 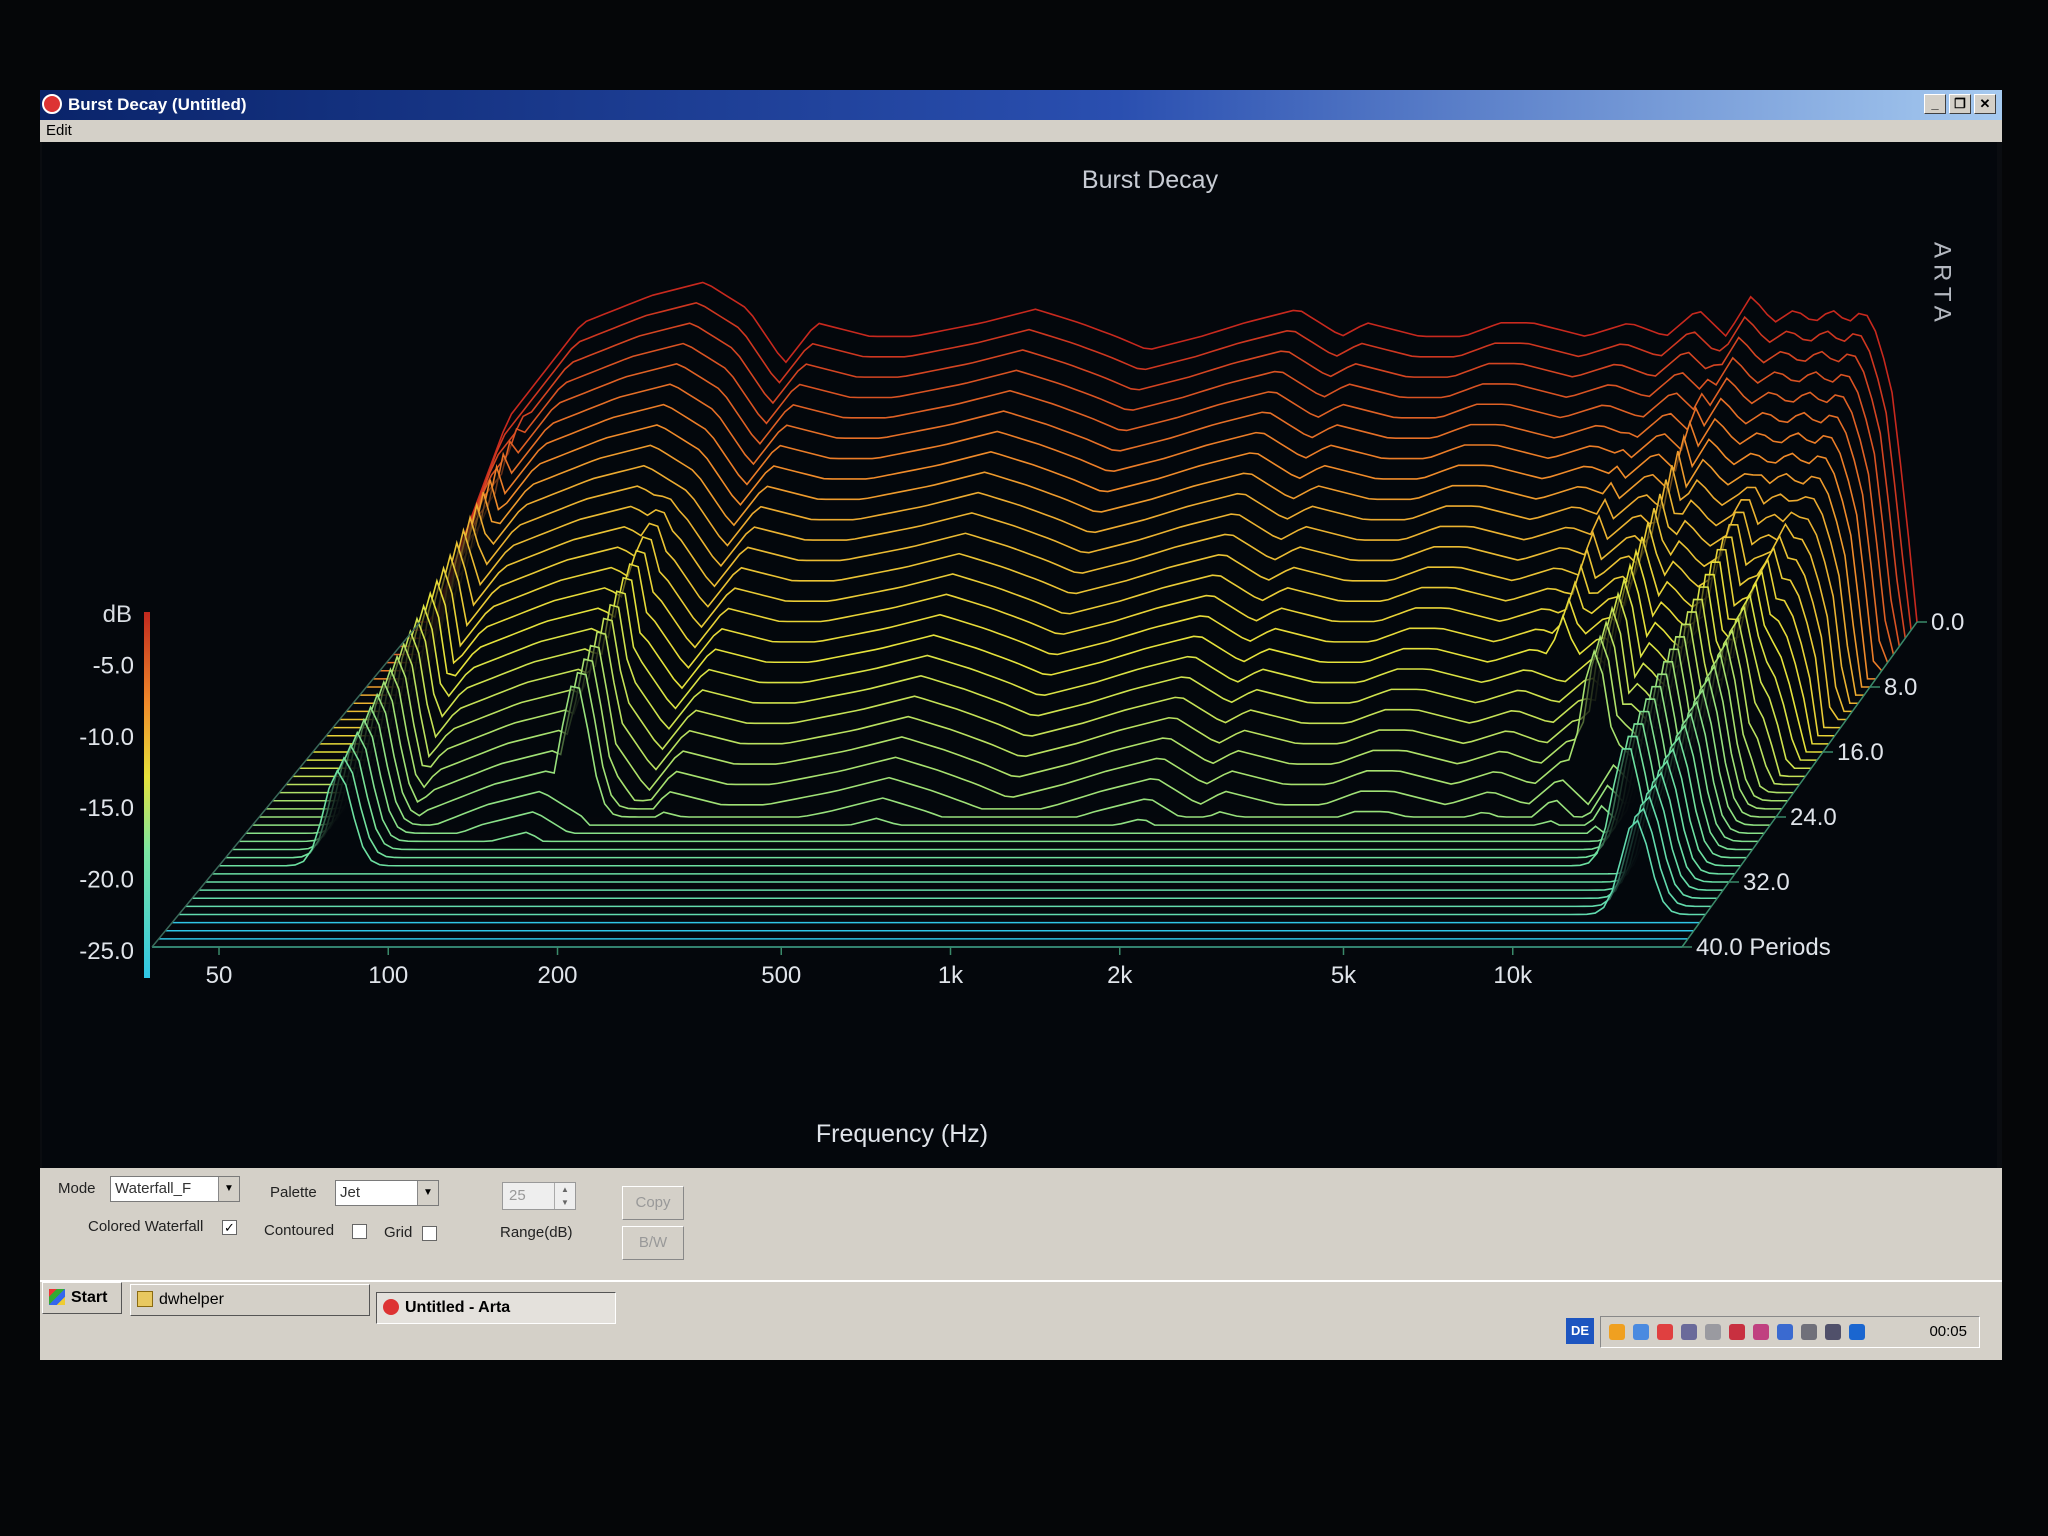 What do you see at coordinates (388, 975) in the screenshot?
I see `x-tick-label: 100` at bounding box center [388, 975].